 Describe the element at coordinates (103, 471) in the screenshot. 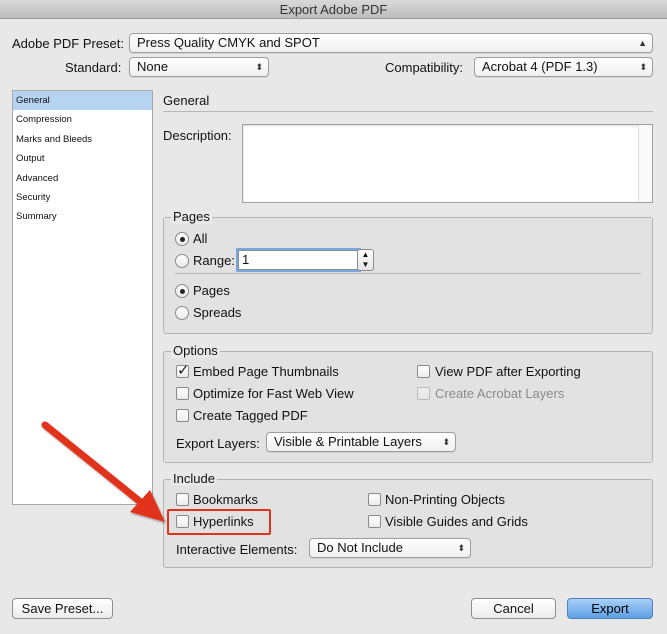

I see `annotation-arrow-icon` at that location.